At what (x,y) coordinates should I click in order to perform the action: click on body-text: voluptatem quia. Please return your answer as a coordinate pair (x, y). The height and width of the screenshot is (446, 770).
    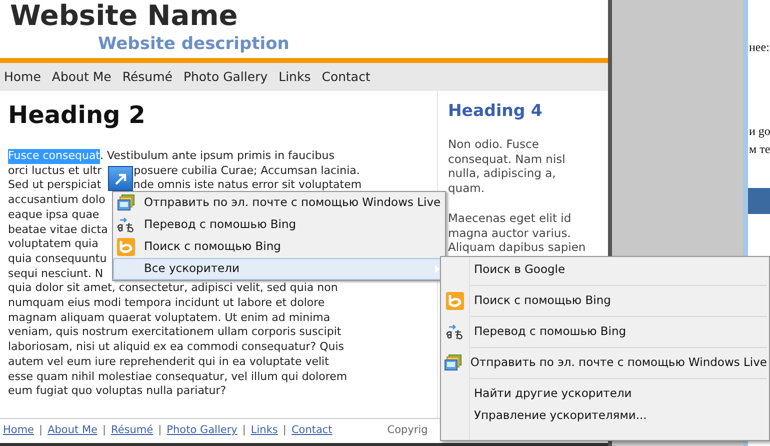
    Looking at the image, I should click on (53, 244).